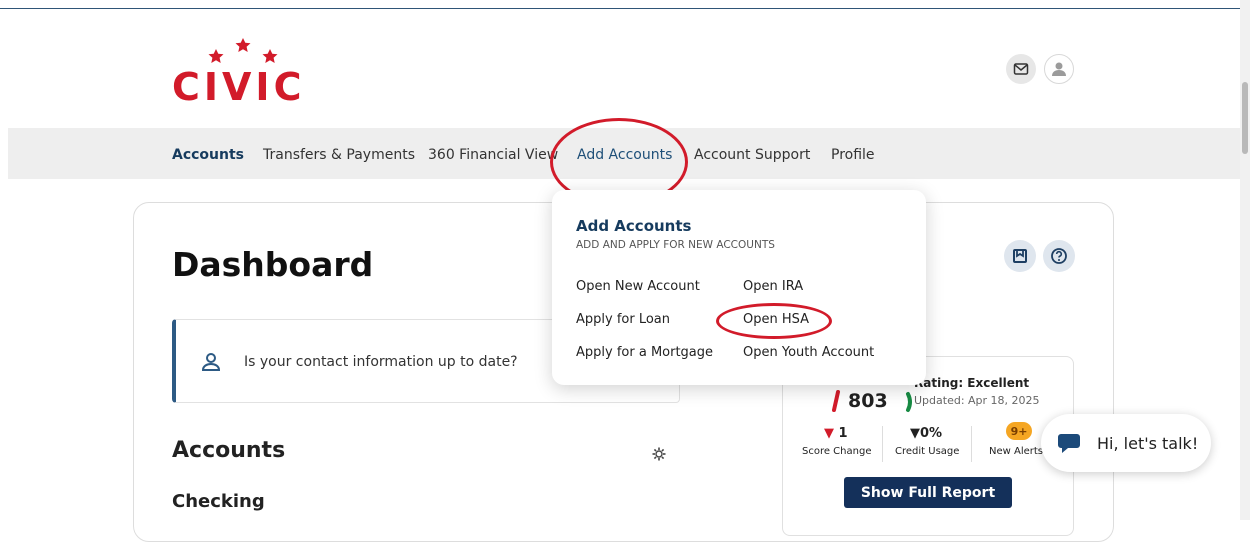  What do you see at coordinates (1016, 451) in the screenshot?
I see `new-alerts-label: New Alerts` at bounding box center [1016, 451].